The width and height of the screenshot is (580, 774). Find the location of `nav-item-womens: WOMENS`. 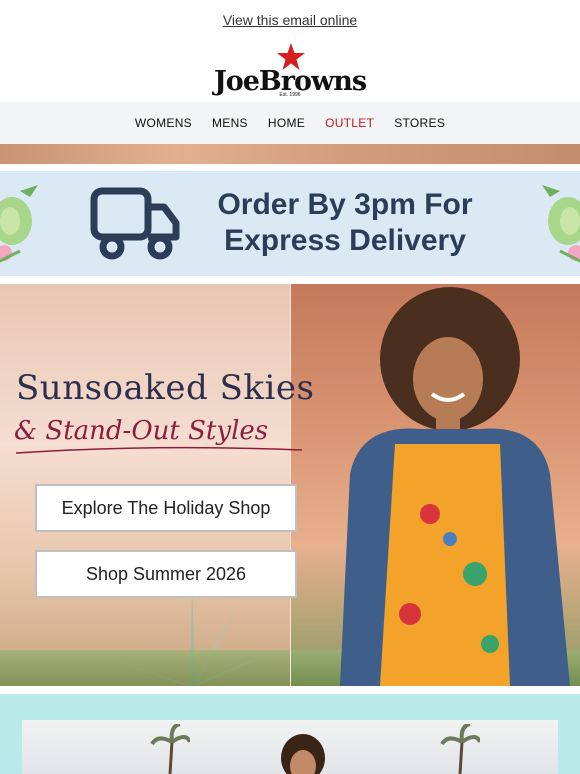

nav-item-womens: WOMENS is located at coordinates (163, 123).